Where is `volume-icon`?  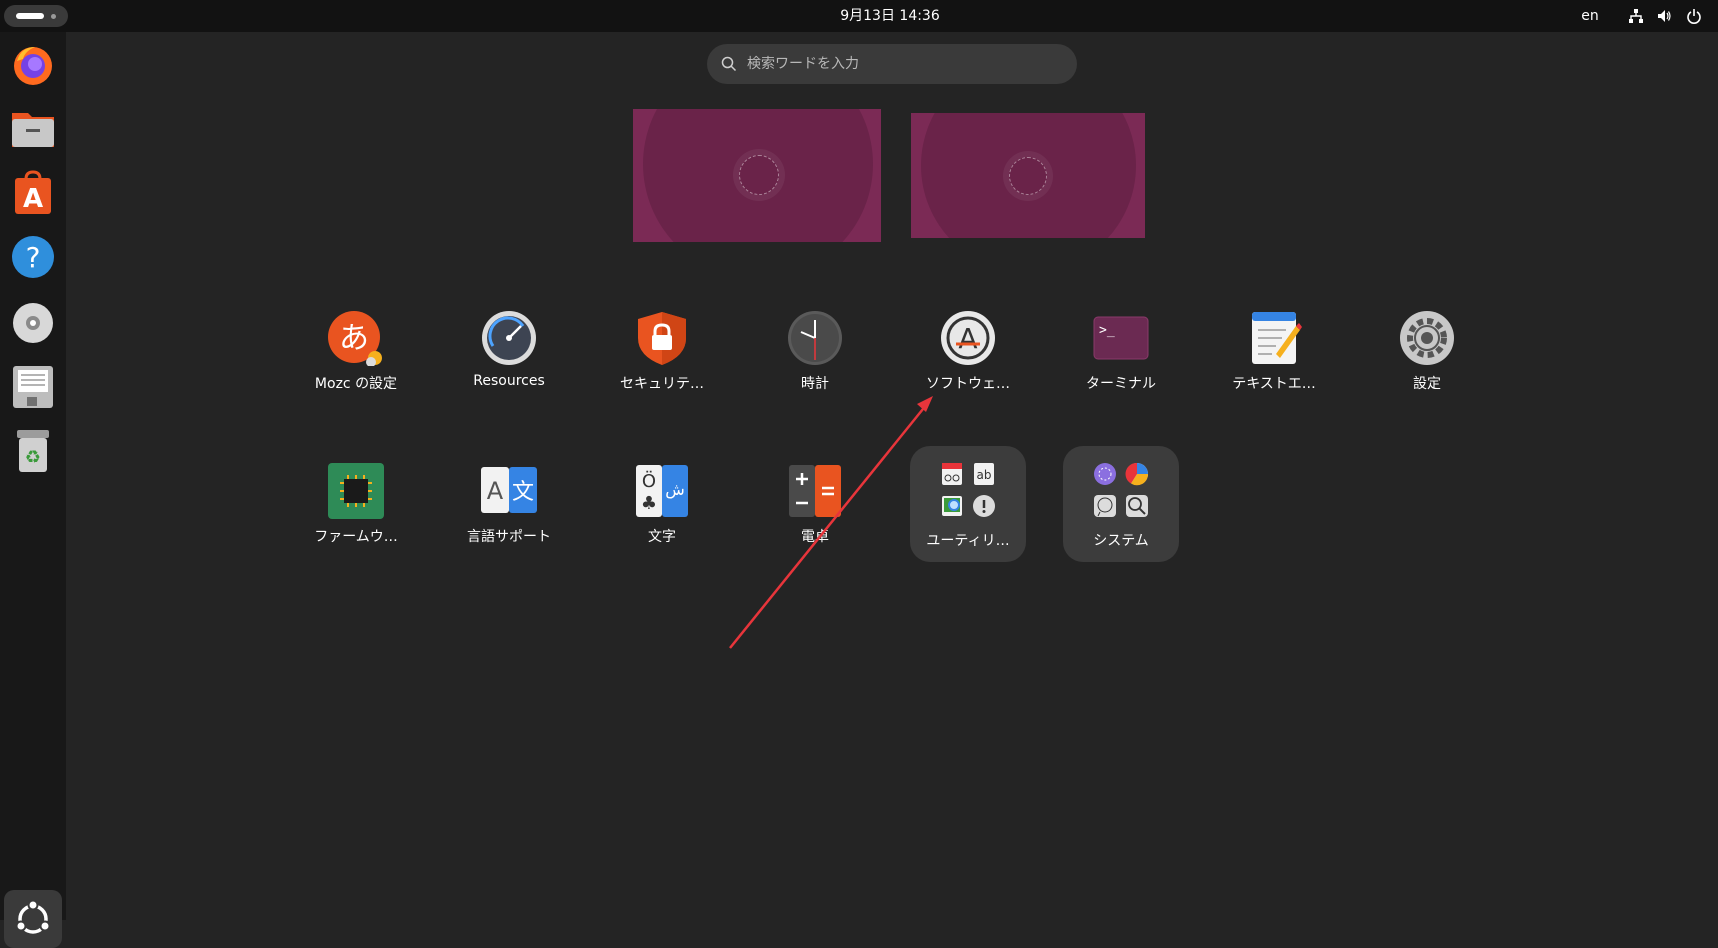
volume-icon is located at coordinates (1664, 16).